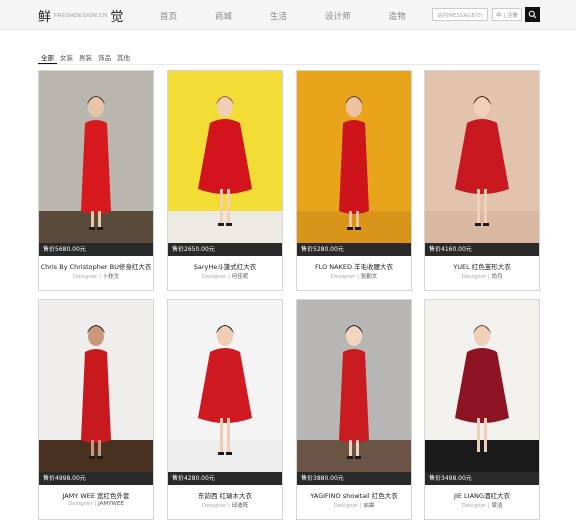  I want to click on product-card: 售价3498.00元 JIE LIANG酒红大衣 Designer | 梁洁, so click(482, 409).